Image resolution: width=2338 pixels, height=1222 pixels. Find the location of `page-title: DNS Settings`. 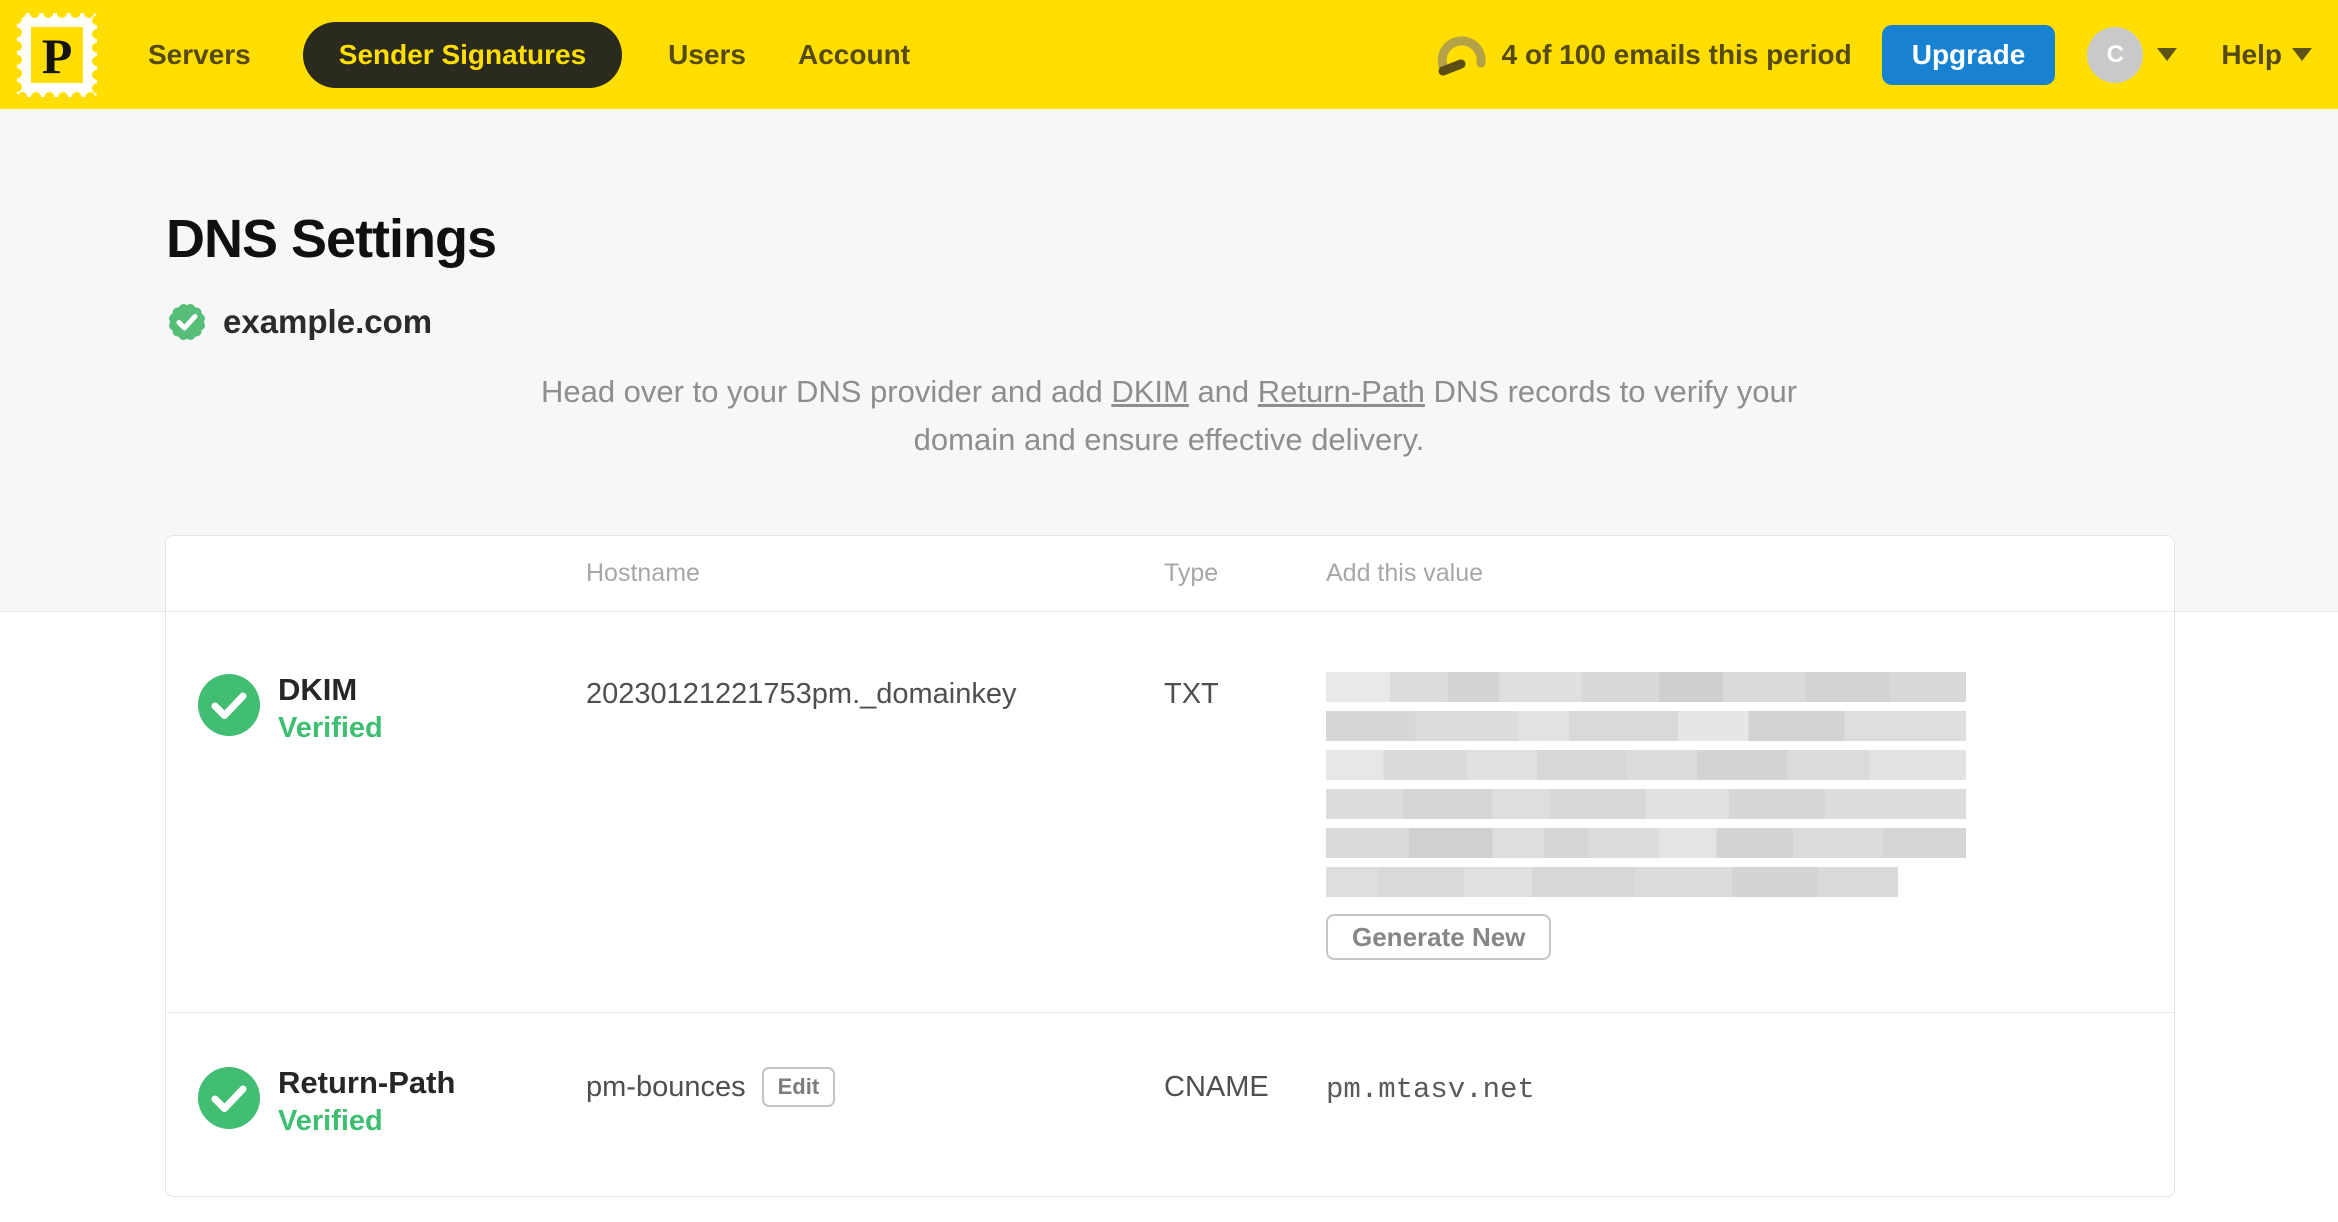

page-title: DNS Settings is located at coordinates (331, 239).